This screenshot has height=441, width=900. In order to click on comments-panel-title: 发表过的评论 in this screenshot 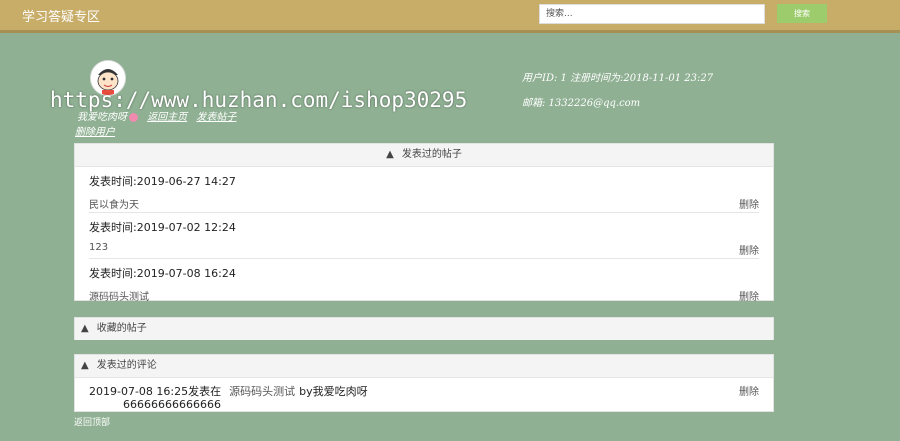, I will do `click(126, 365)`.